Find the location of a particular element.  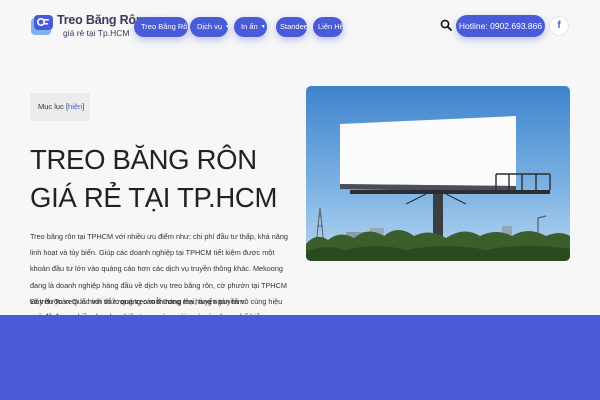

nav-item-label: In ấn is located at coordinates (249, 26).